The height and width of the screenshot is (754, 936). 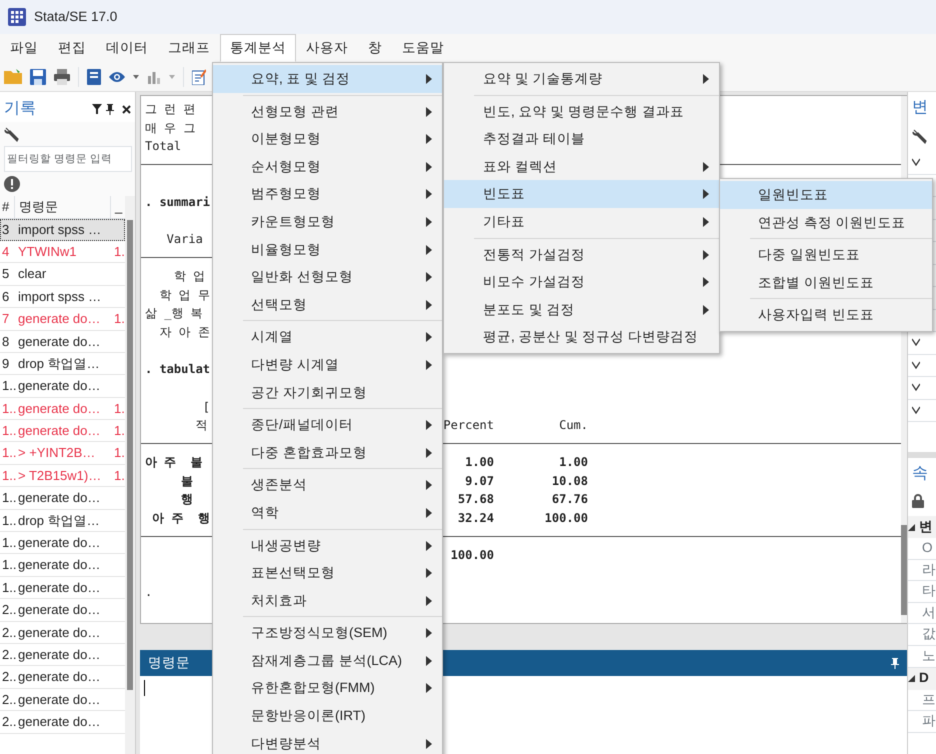 What do you see at coordinates (920, 108) in the screenshot?
I see `panel-title: 변` at bounding box center [920, 108].